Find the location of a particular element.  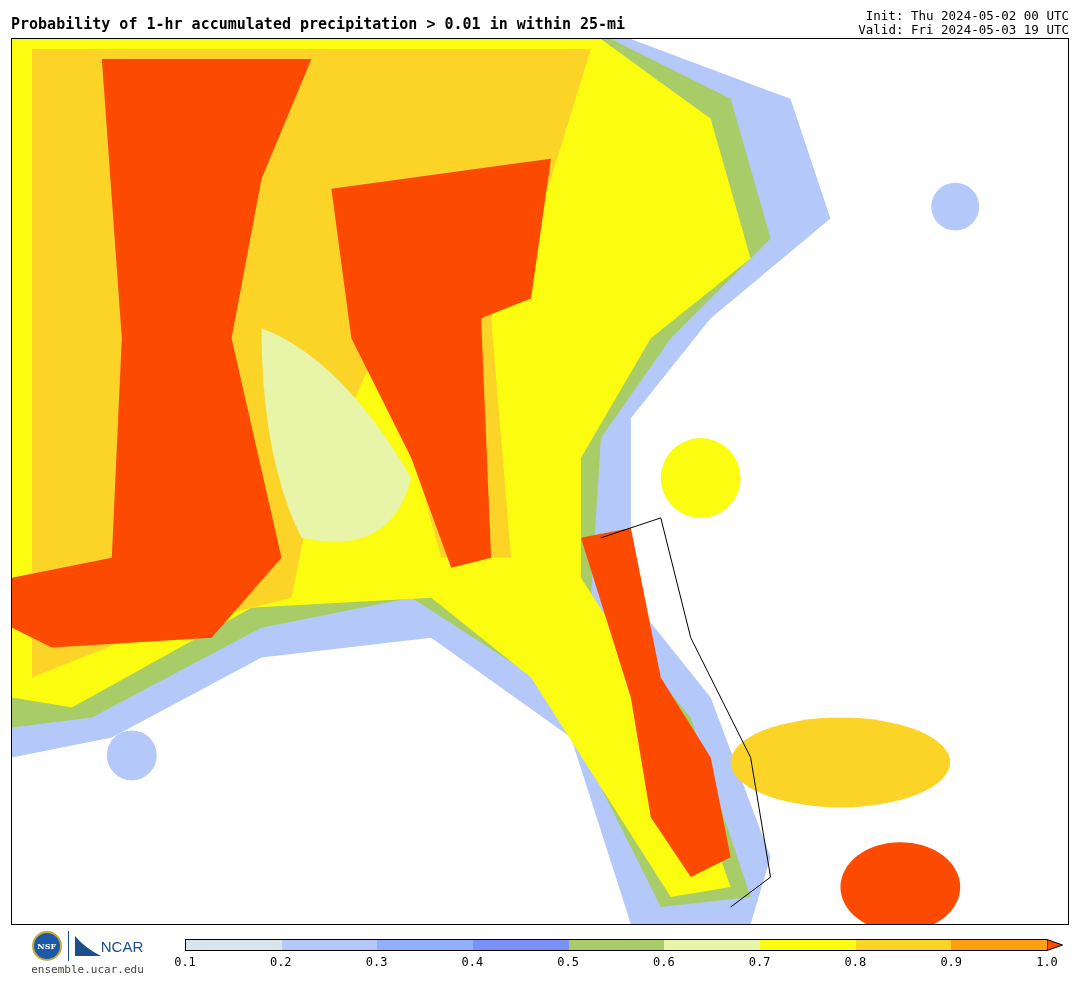

website-url: ensemble.ucar.edu is located at coordinates (87, 969).